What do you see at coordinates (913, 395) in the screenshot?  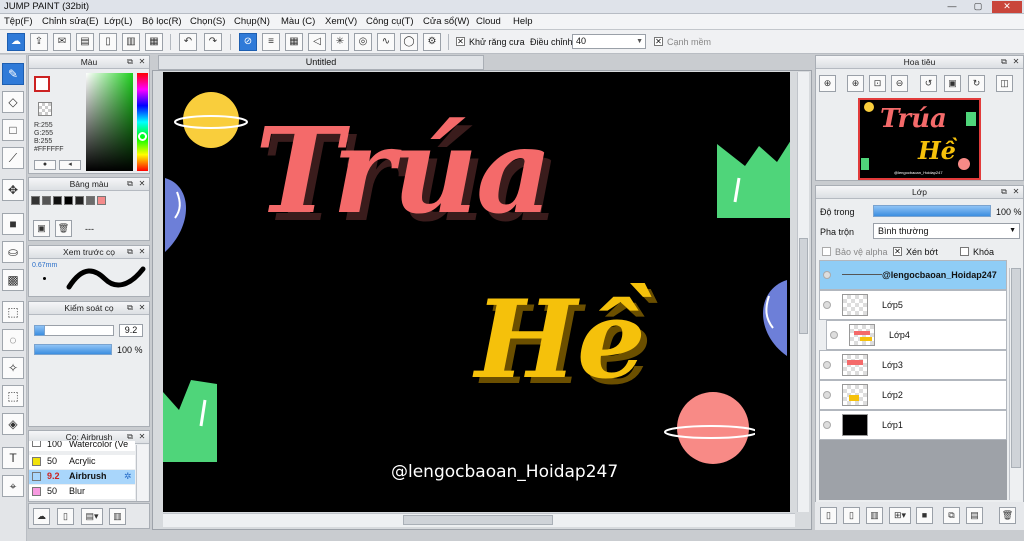 I see `layer-row-2: Lớp2` at bounding box center [913, 395].